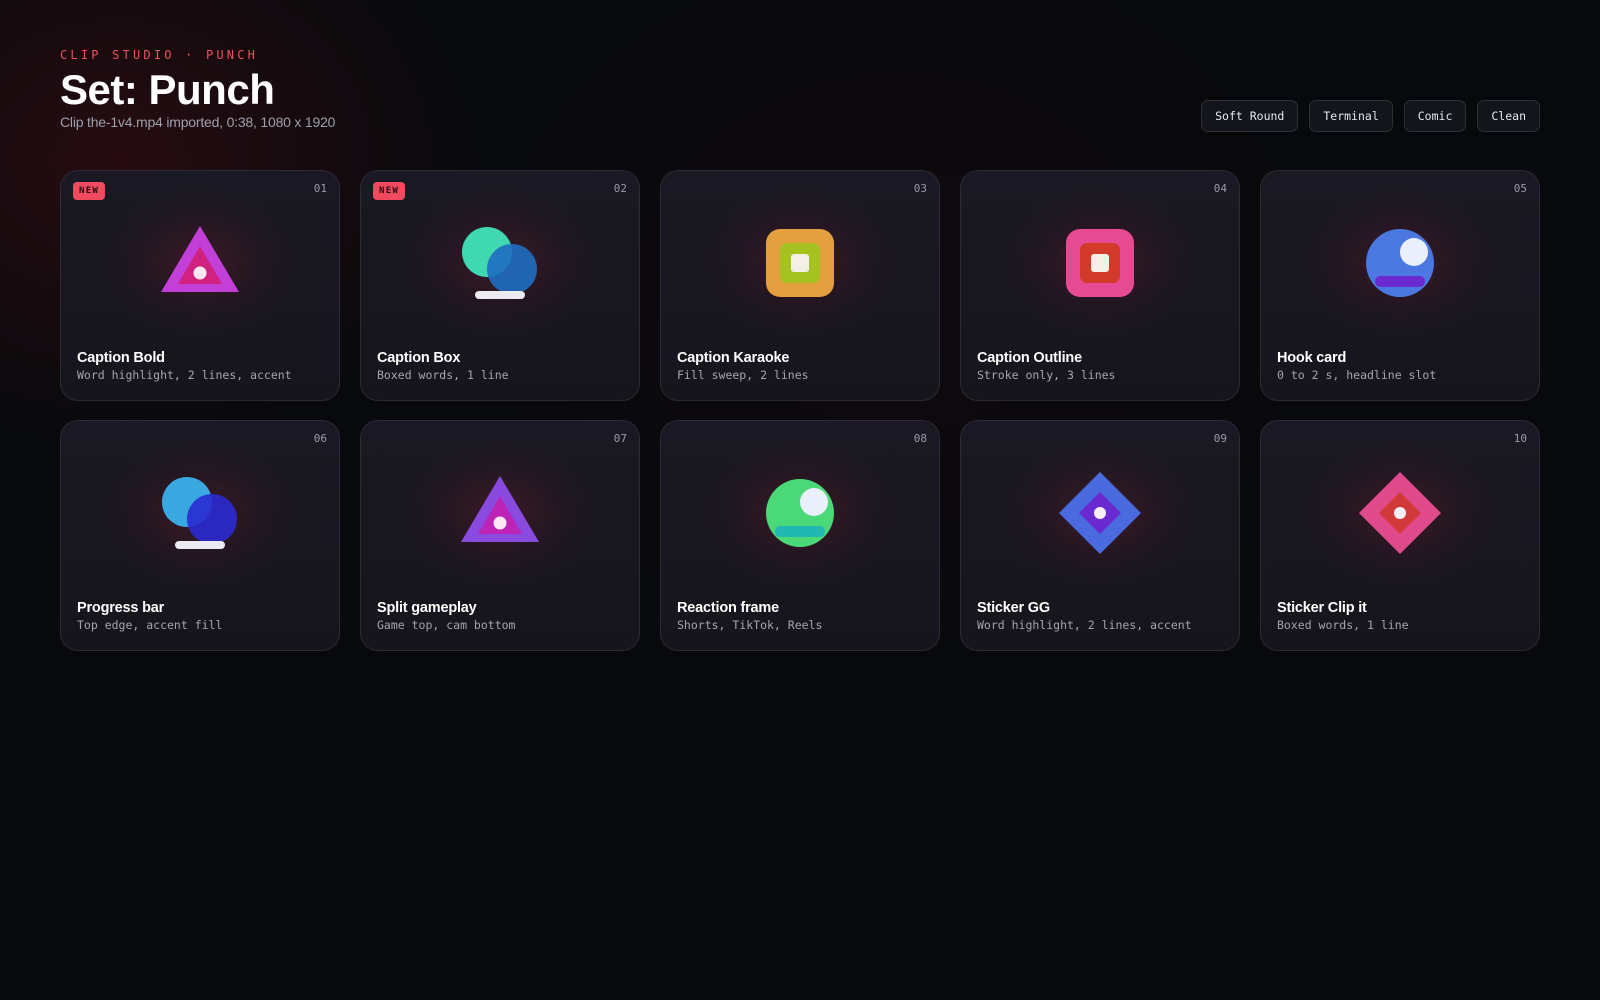 The image size is (1600, 1000). What do you see at coordinates (1322, 608) in the screenshot?
I see `card-title: Sticker Clip it` at bounding box center [1322, 608].